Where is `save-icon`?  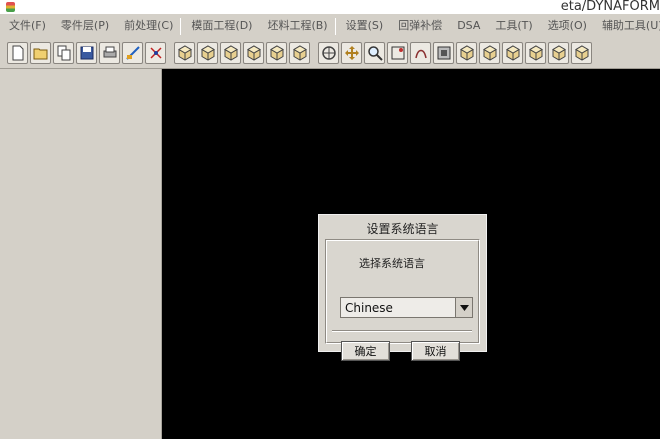
save-icon is located at coordinates (87, 53).